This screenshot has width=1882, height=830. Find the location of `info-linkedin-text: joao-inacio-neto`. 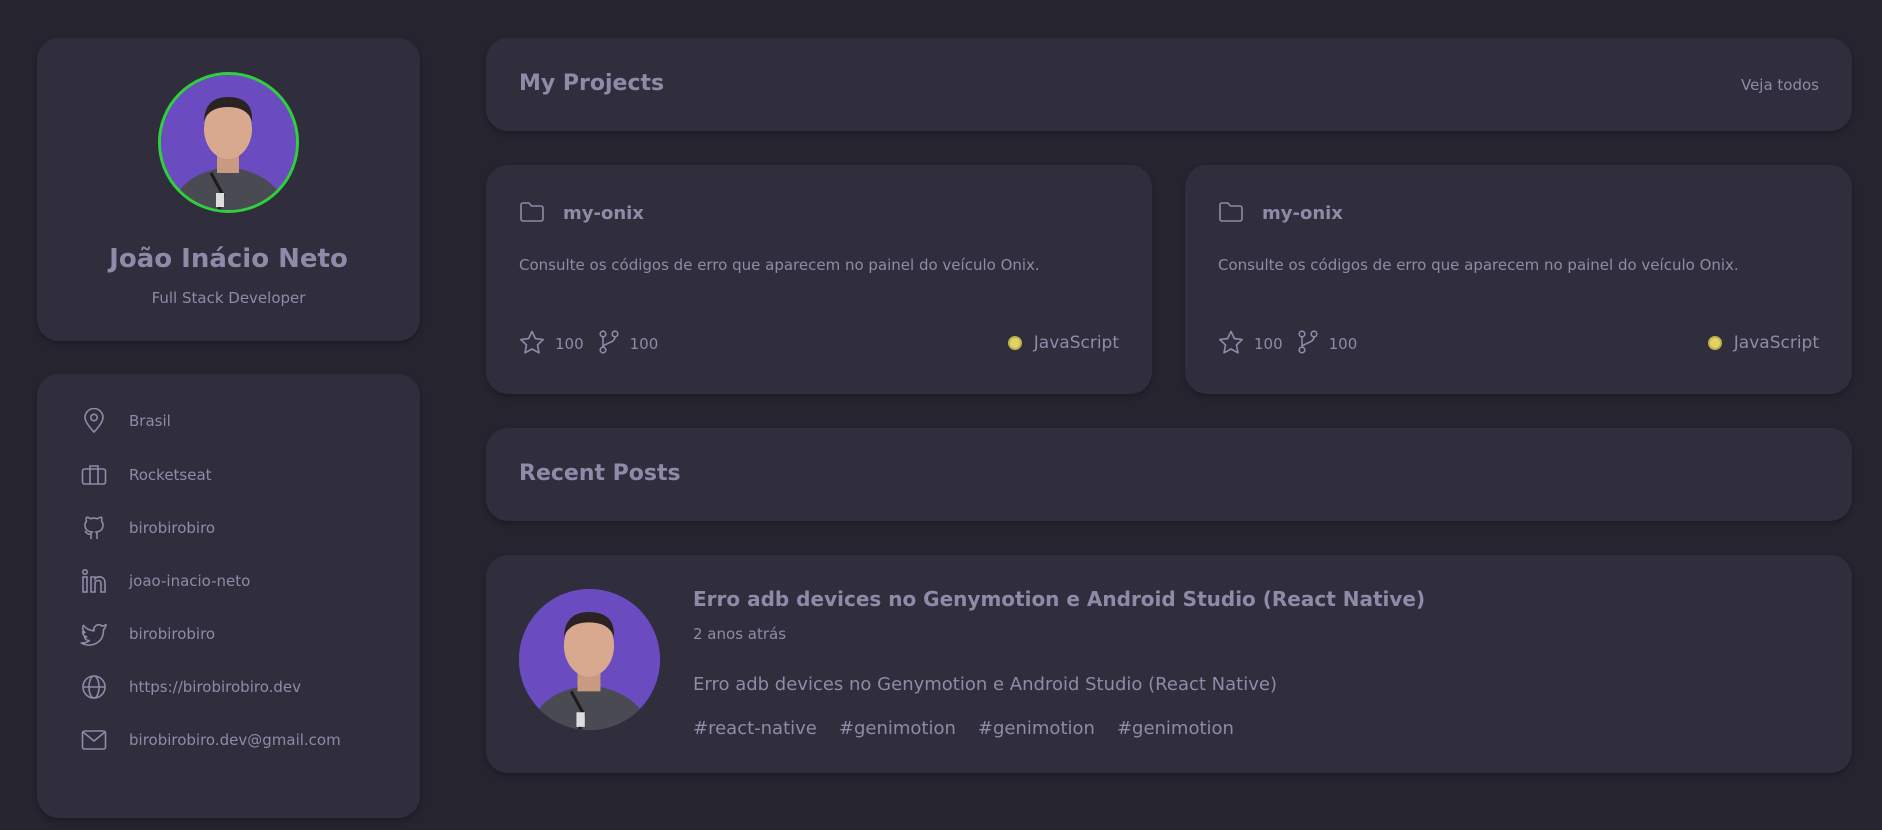

info-linkedin-text: joao-inacio-neto is located at coordinates (189, 581).